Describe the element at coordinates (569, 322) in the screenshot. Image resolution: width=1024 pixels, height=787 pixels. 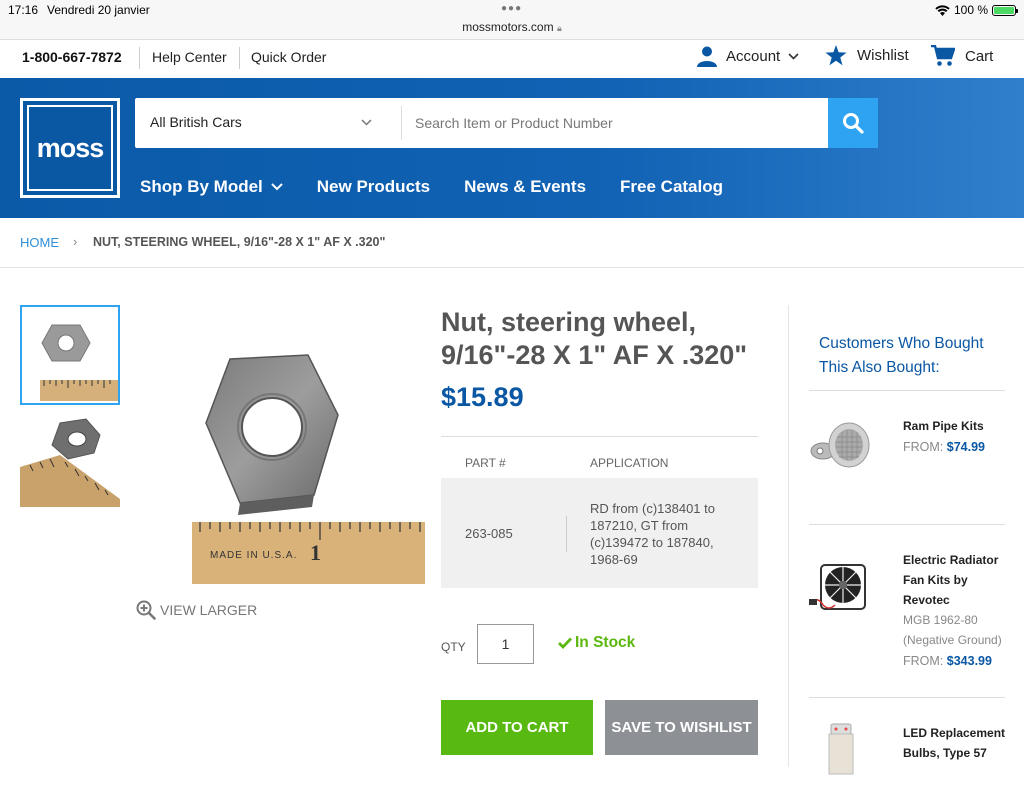
I see `product-title-line: Nut, steering wheel,` at that location.